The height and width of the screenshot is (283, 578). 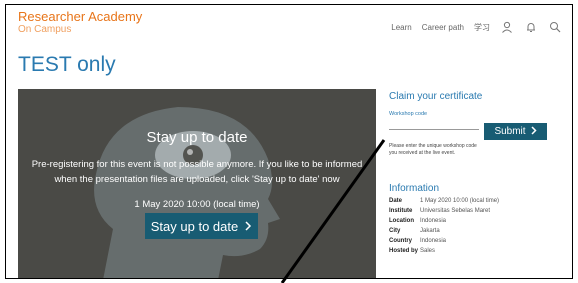 I want to click on info-value: Sales, so click(x=428, y=251).